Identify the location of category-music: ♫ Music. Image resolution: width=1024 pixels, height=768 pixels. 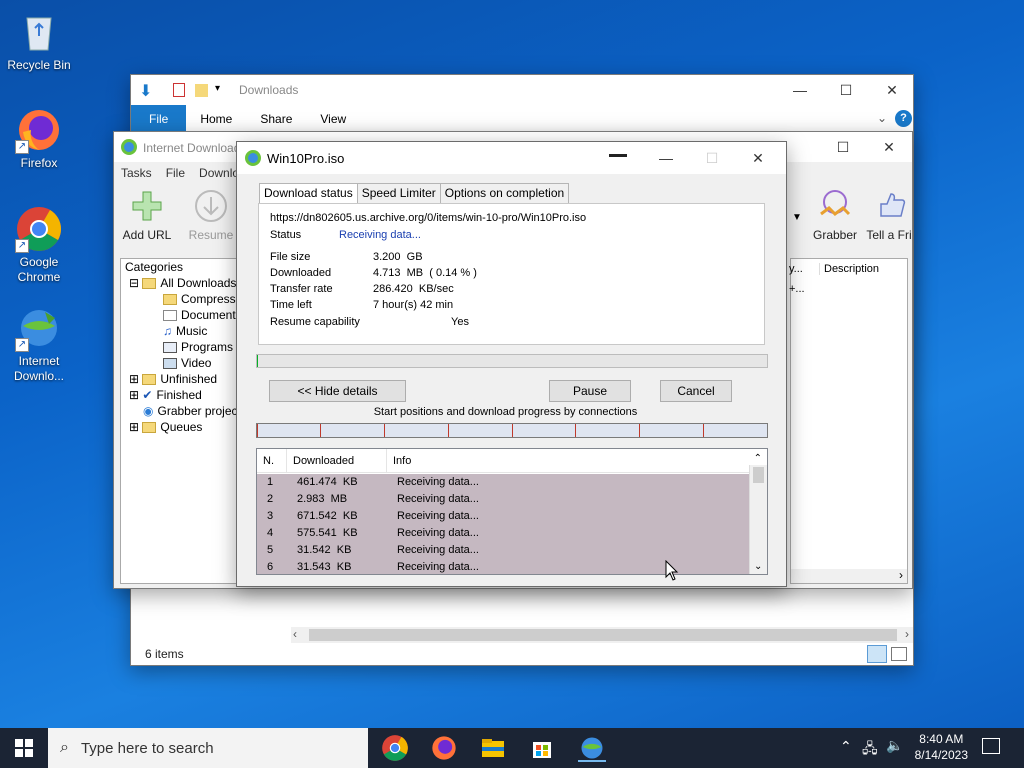
(185, 331).